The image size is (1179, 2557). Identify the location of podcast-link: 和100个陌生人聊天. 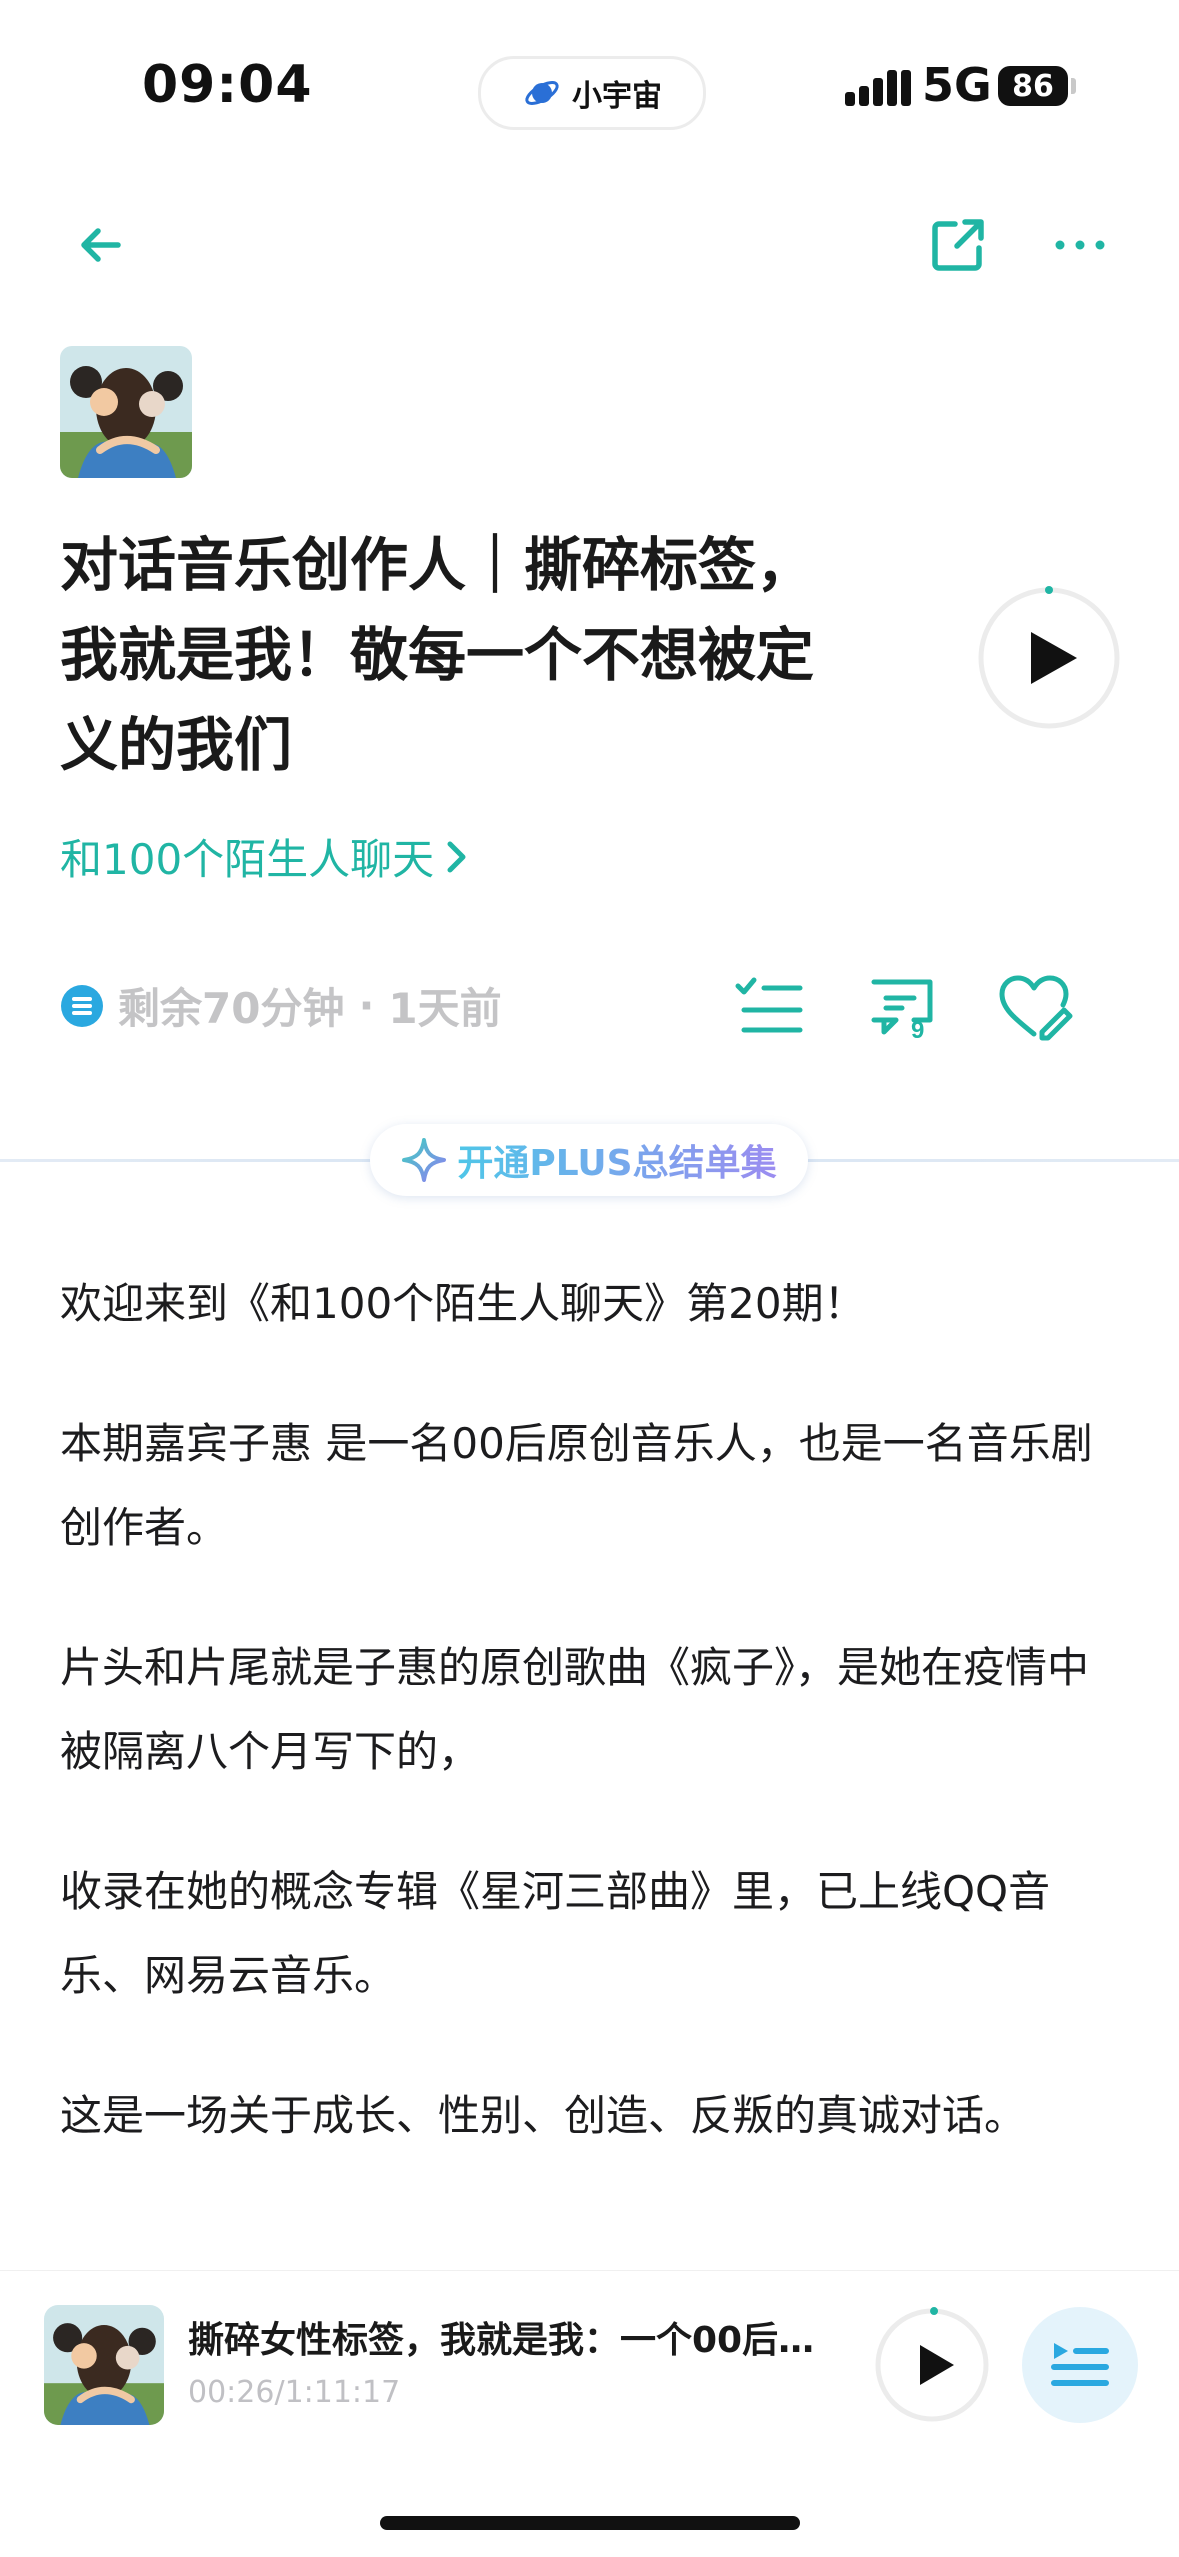
(265, 856).